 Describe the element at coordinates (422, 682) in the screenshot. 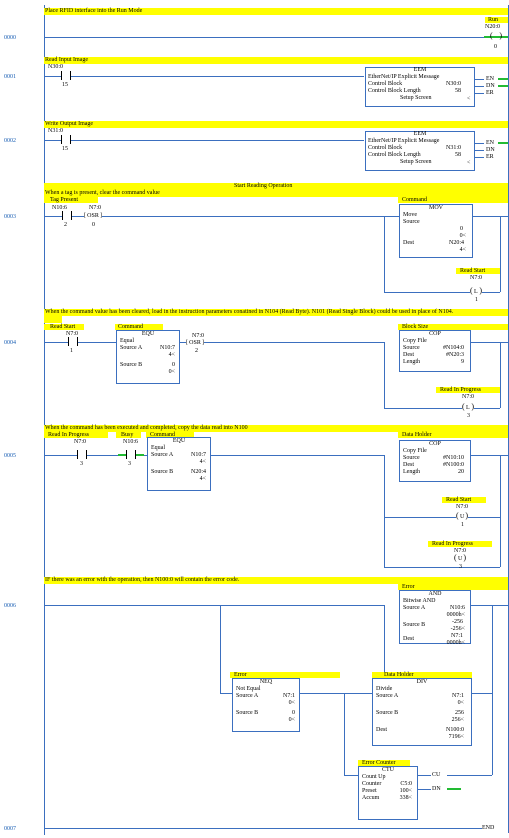

I see `div-title: DIV` at that location.